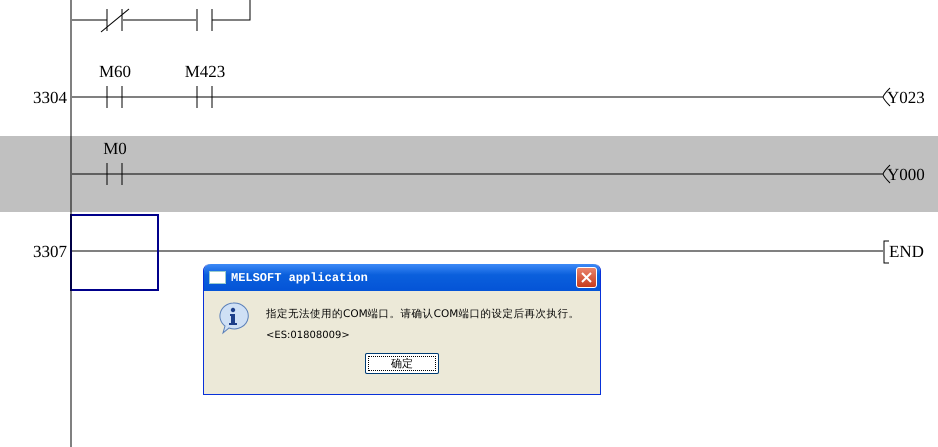 Image resolution: width=938 pixels, height=447 pixels. I want to click on ok-button: 确定, so click(402, 363).